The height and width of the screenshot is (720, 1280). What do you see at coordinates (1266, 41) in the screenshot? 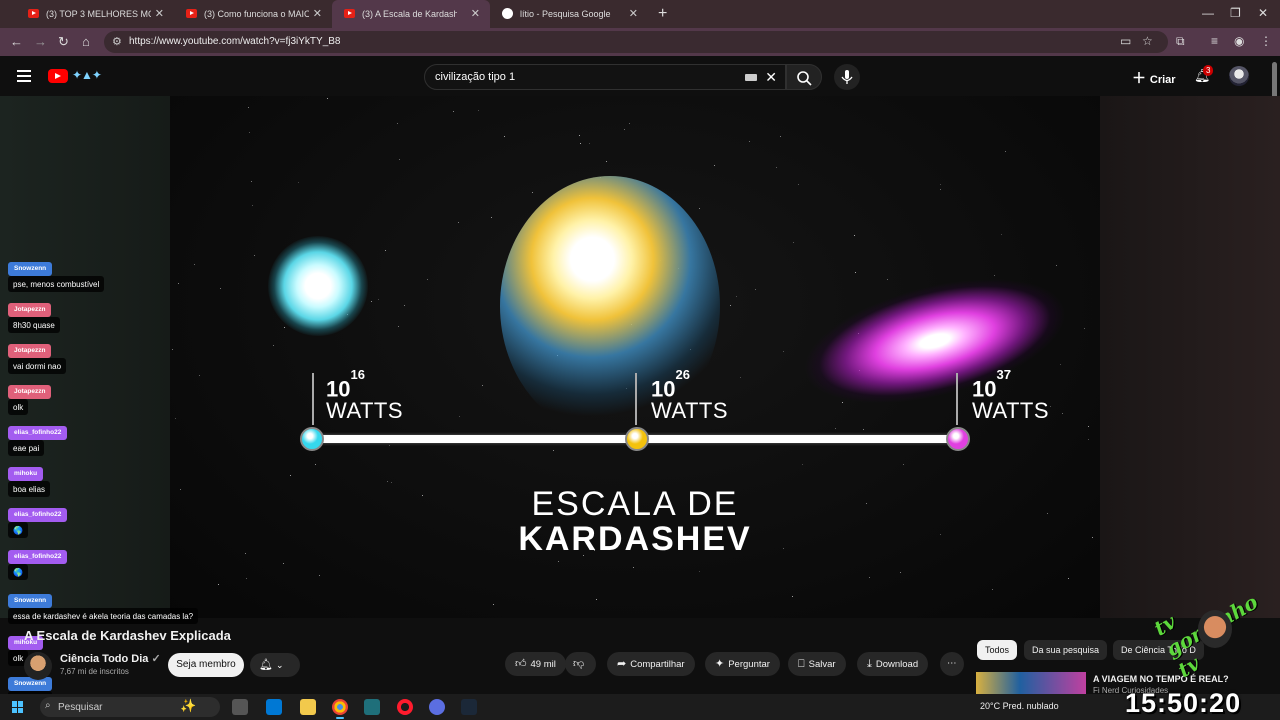
I see `browser-menu-icon: ⋮` at bounding box center [1266, 41].